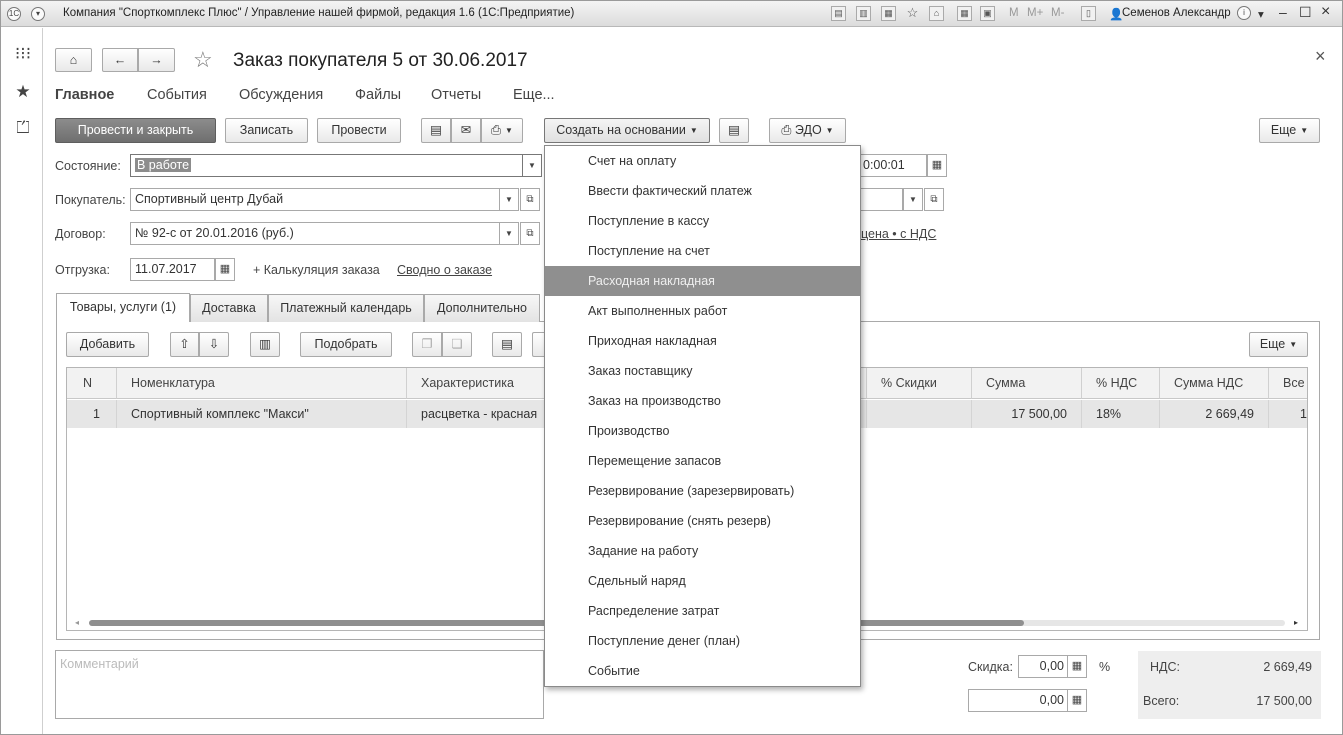 This screenshot has height=735, width=1343. I want to click on post-button: Провести, so click(359, 130).